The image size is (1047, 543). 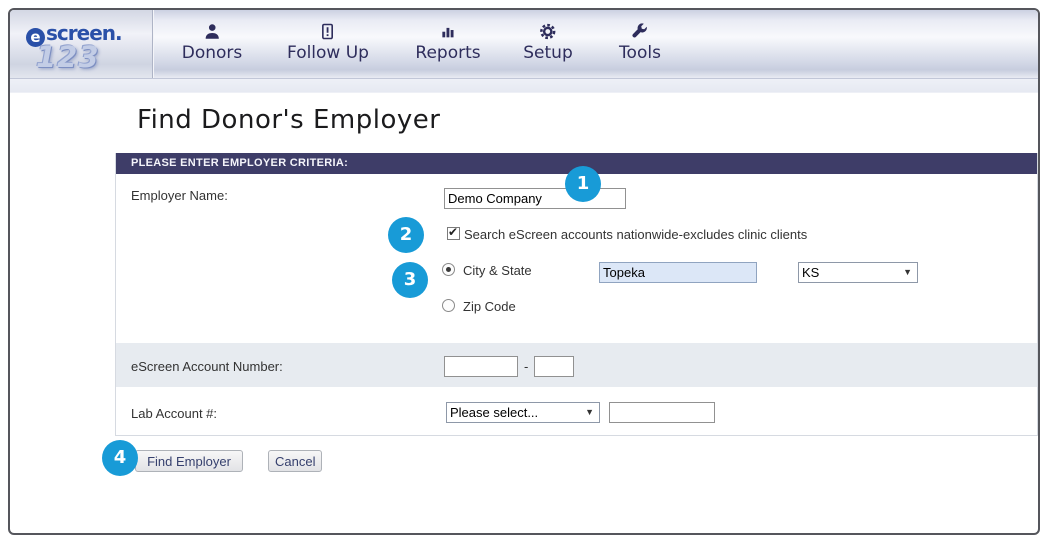 I want to click on city-state-radio-label: City & State, so click(x=497, y=270).